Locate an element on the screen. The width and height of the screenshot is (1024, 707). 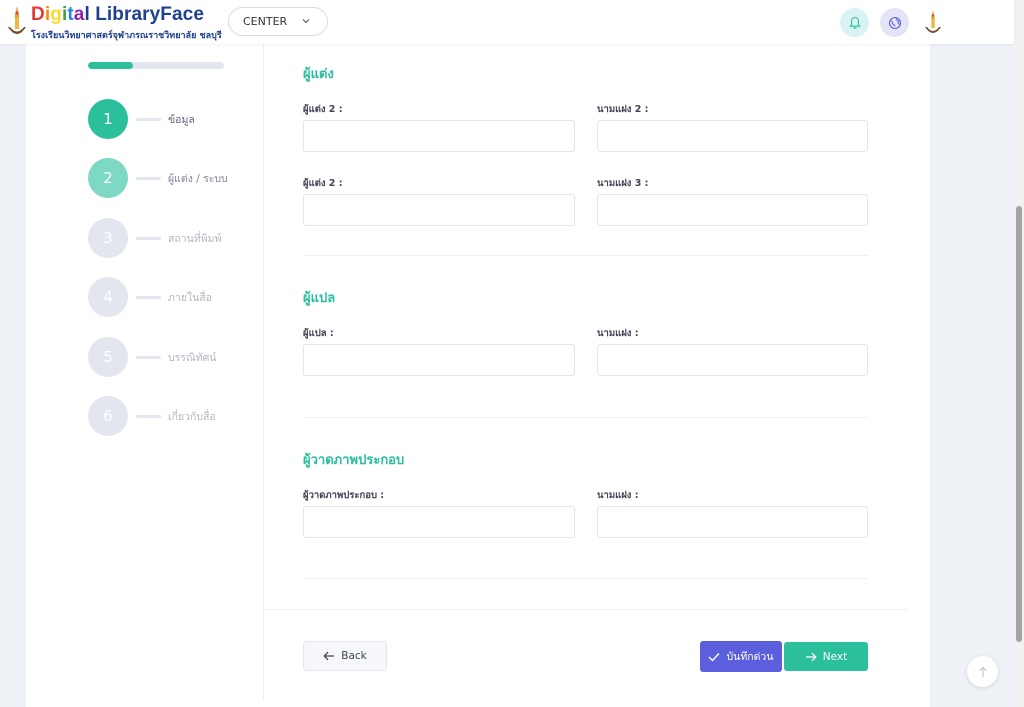
step-number: 6 is located at coordinates (108, 416).